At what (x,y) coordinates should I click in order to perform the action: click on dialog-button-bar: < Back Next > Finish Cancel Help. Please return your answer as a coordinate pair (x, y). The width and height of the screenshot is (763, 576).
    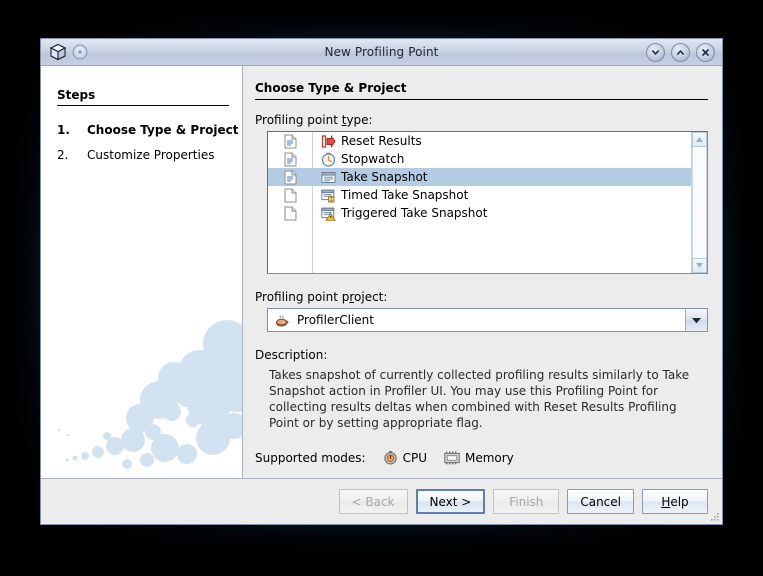
    Looking at the image, I should click on (381, 501).